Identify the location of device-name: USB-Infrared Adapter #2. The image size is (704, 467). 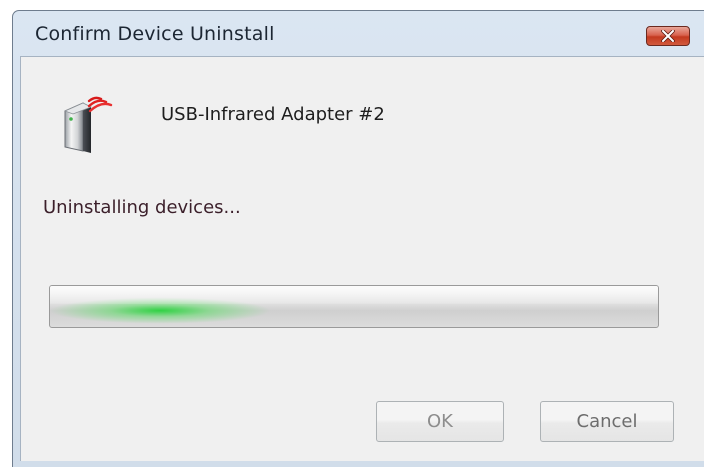
(273, 114).